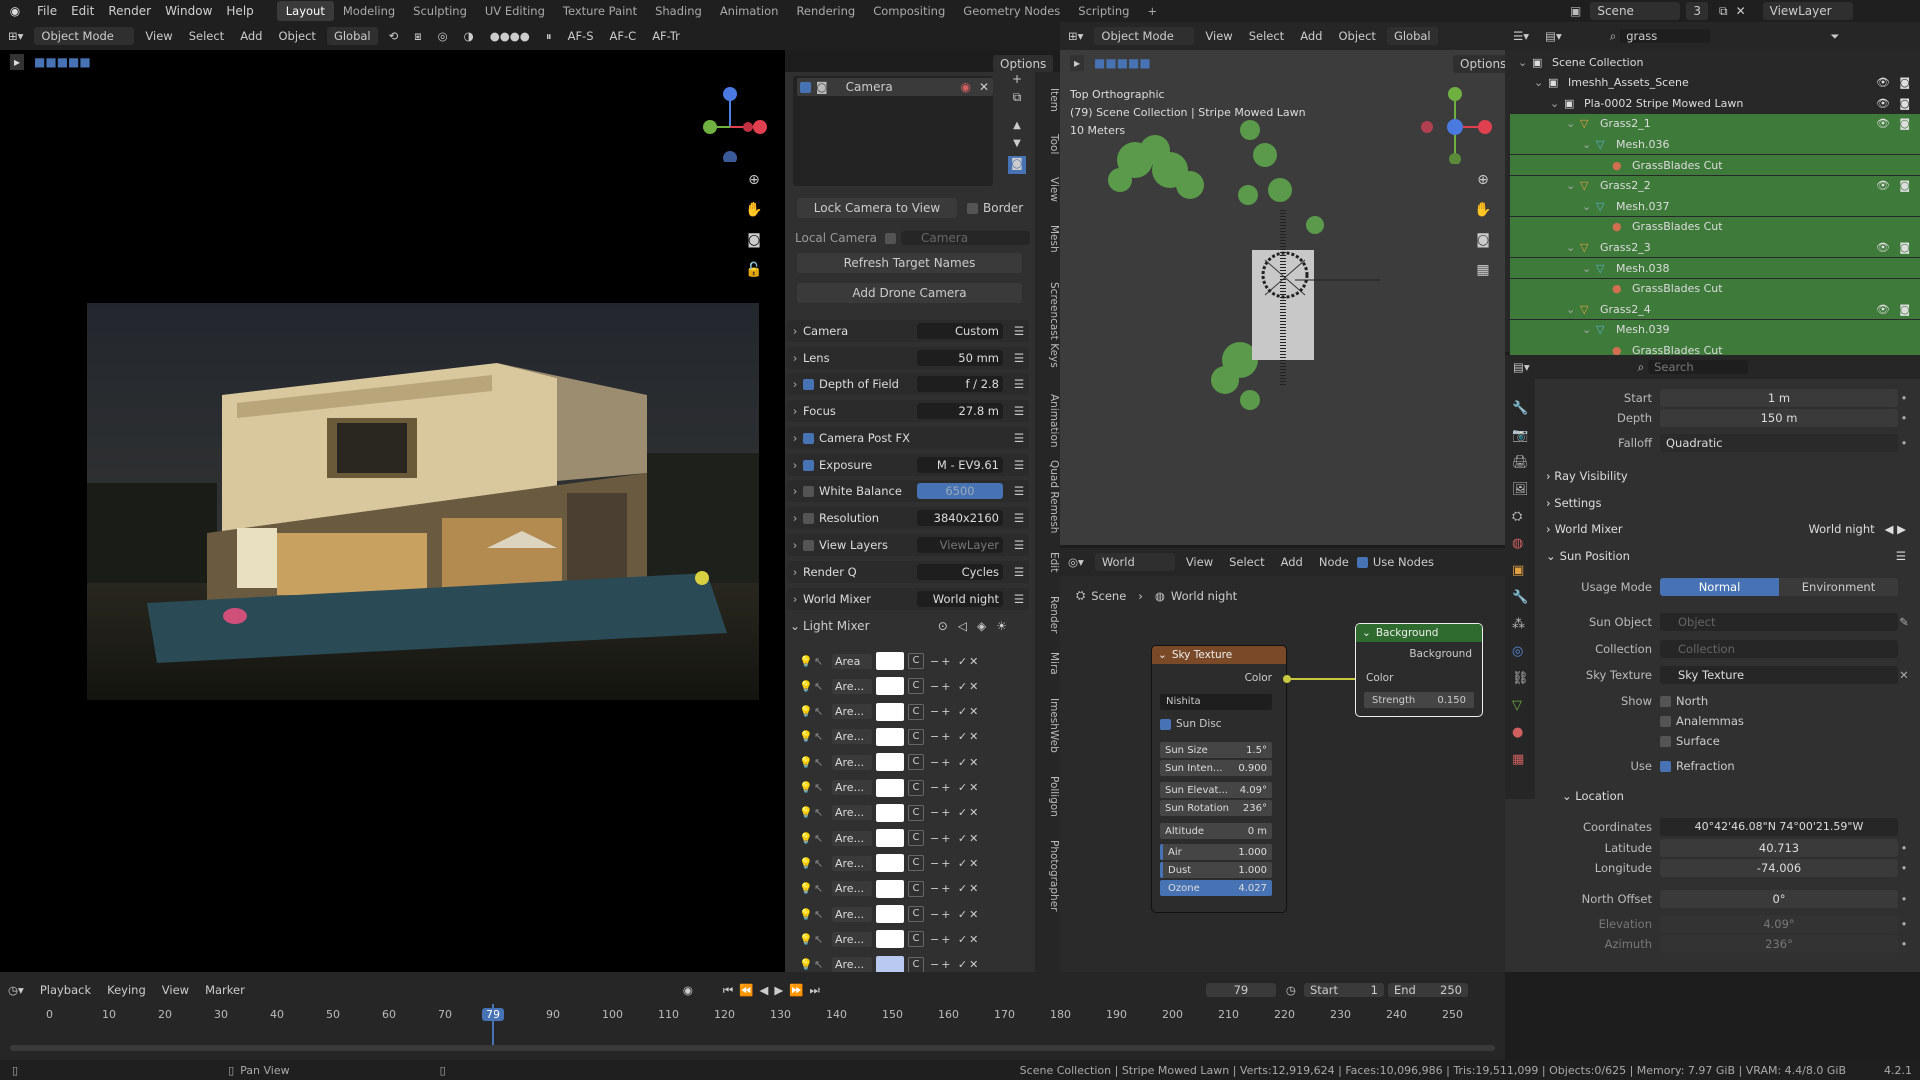  I want to click on camera-row-6: › White Balance 6500 ☰, so click(908, 491).